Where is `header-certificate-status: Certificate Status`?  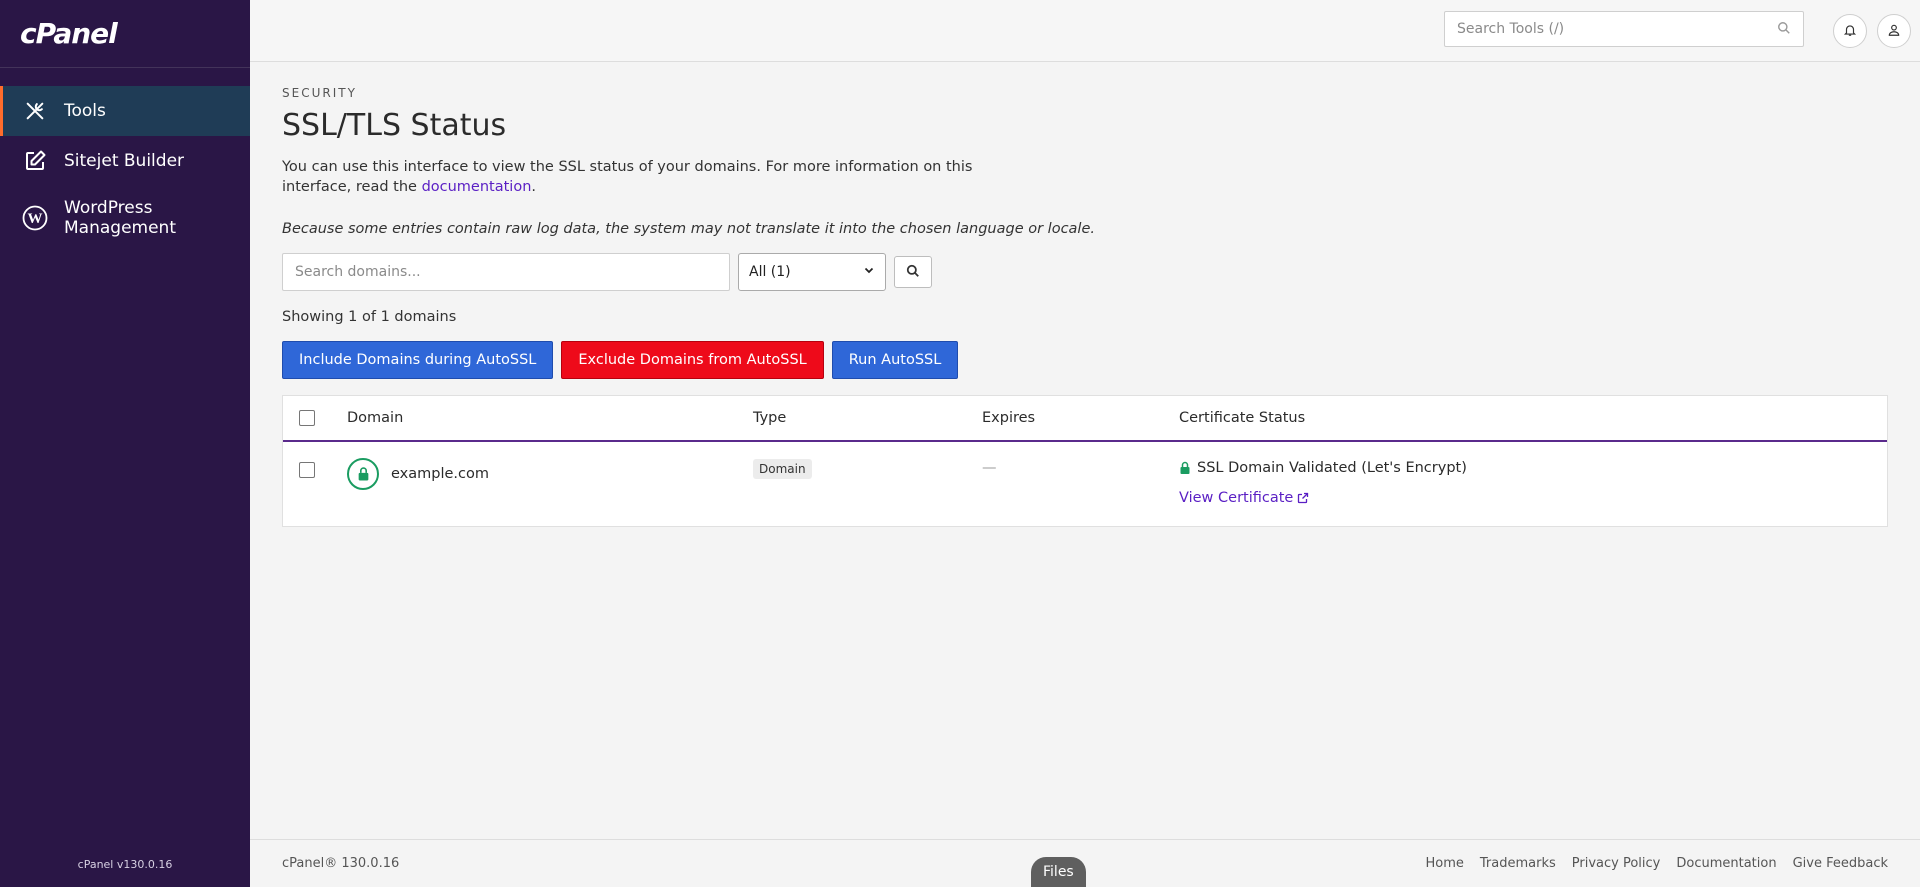
header-certificate-status: Certificate Status is located at coordinates (1533, 418).